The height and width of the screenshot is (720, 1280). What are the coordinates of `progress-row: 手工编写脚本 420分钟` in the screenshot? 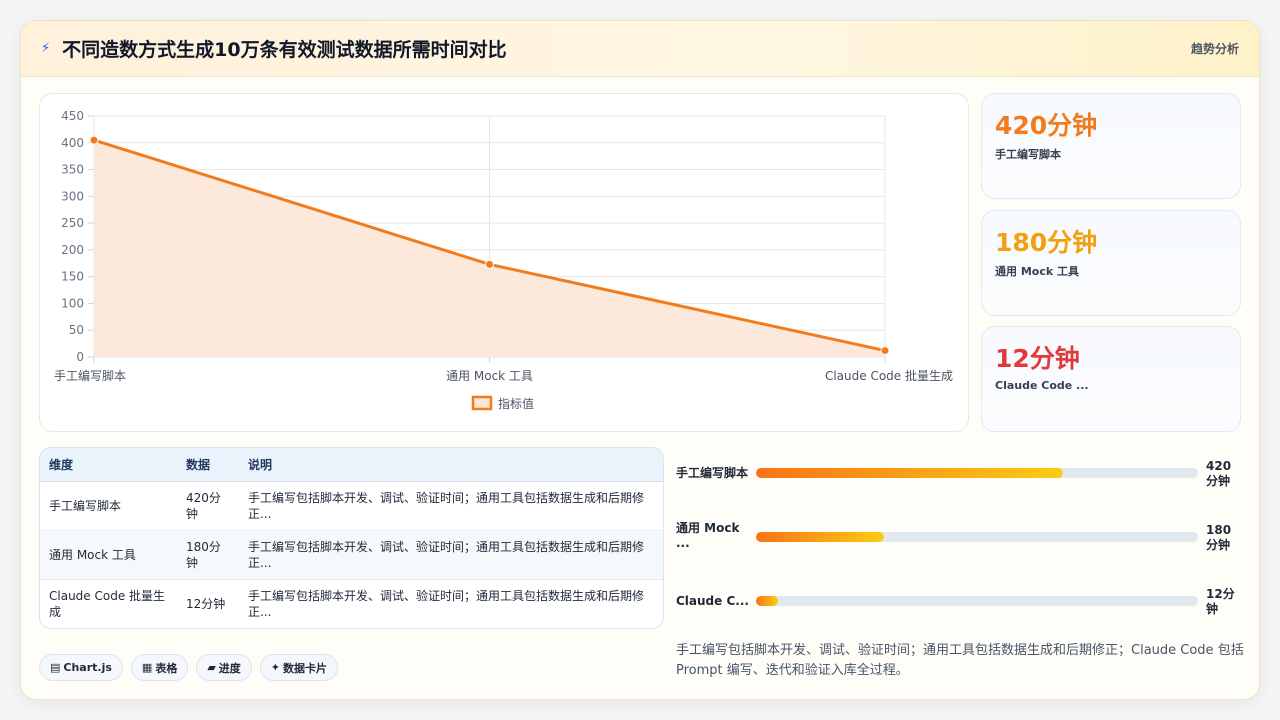 It's located at (958, 475).